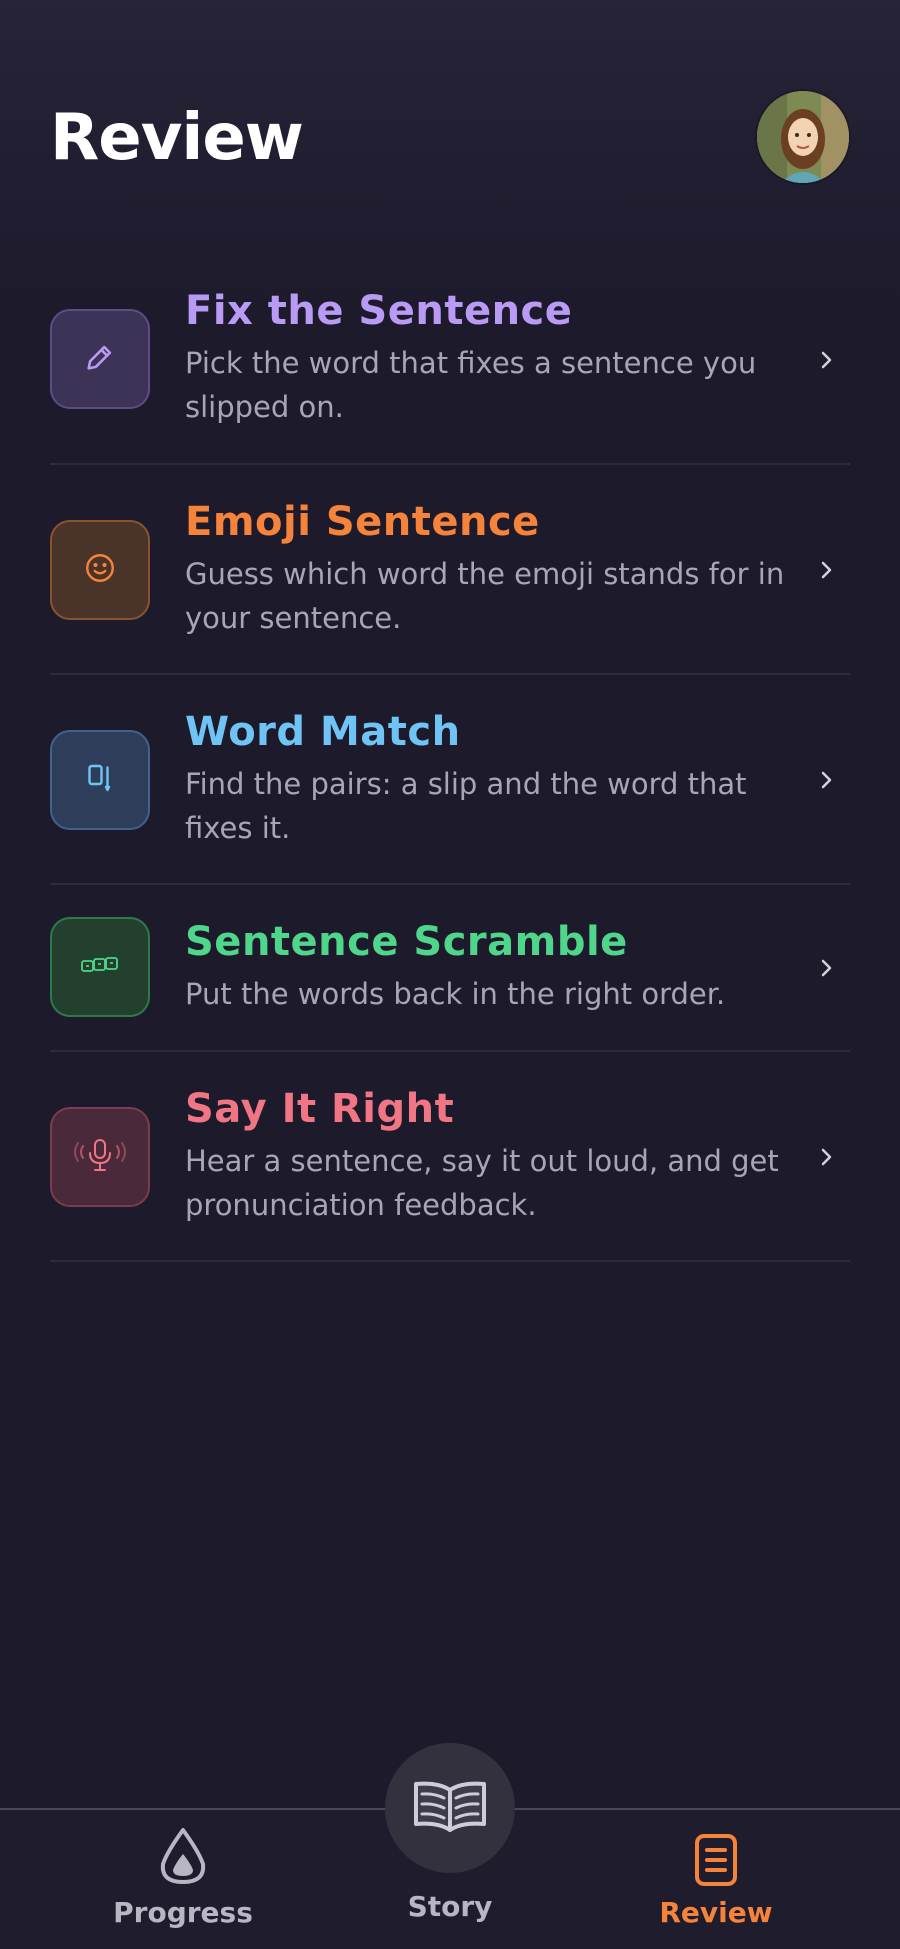 This screenshot has height=1949, width=900. I want to click on fix-the-sentence-icon-box, so click(100, 359).